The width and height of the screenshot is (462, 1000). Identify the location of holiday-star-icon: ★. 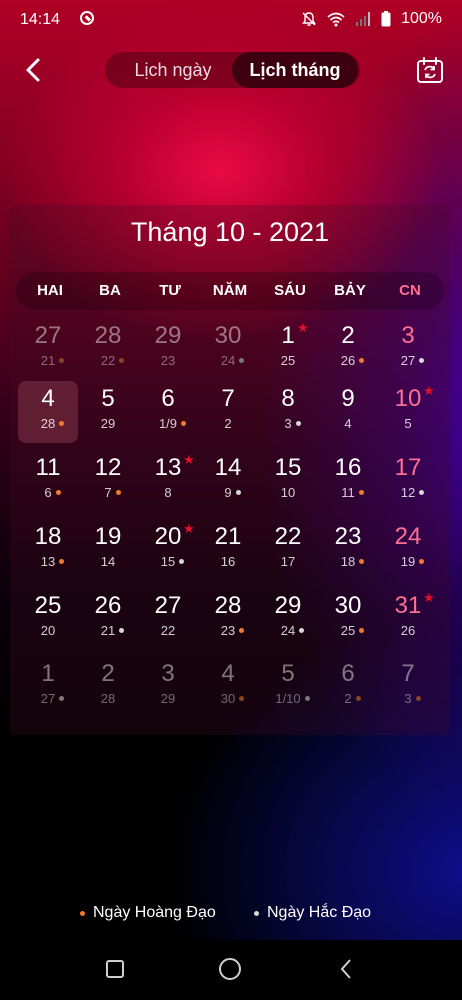
(429, 597).